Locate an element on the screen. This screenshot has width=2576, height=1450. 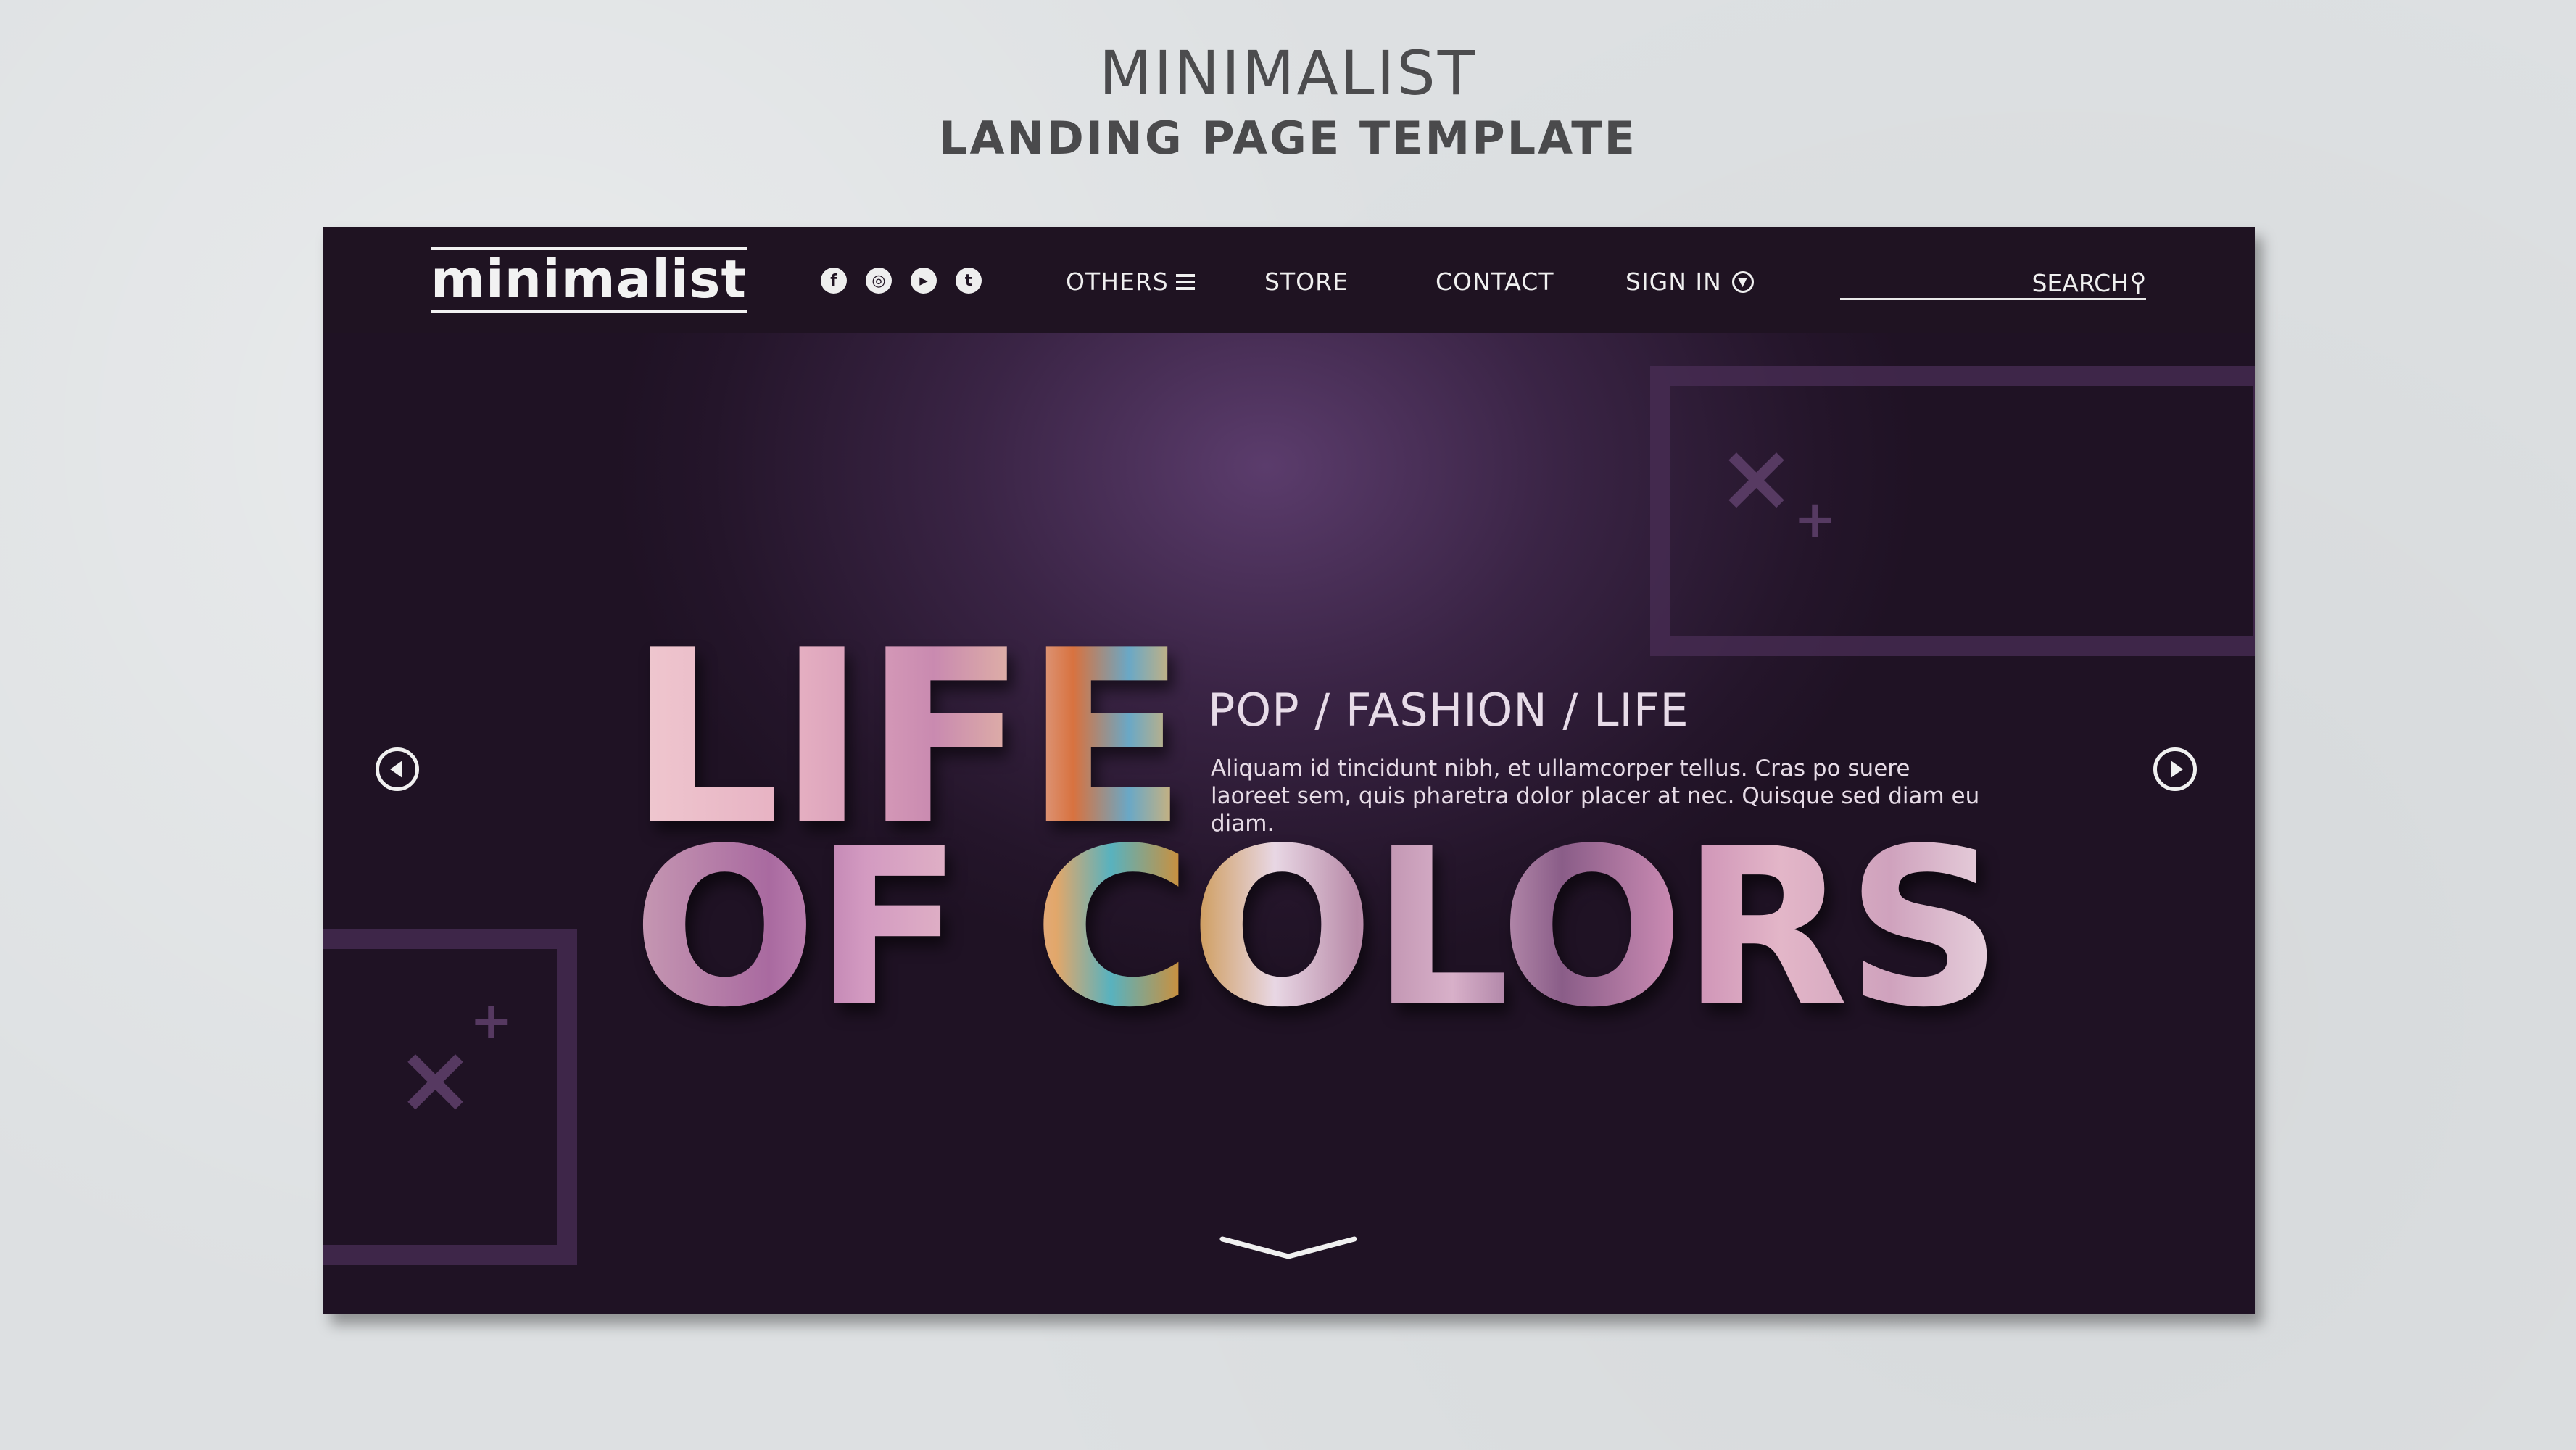
hero-tagline: POP / FASHION / LIFE is located at coordinates (1448, 711).